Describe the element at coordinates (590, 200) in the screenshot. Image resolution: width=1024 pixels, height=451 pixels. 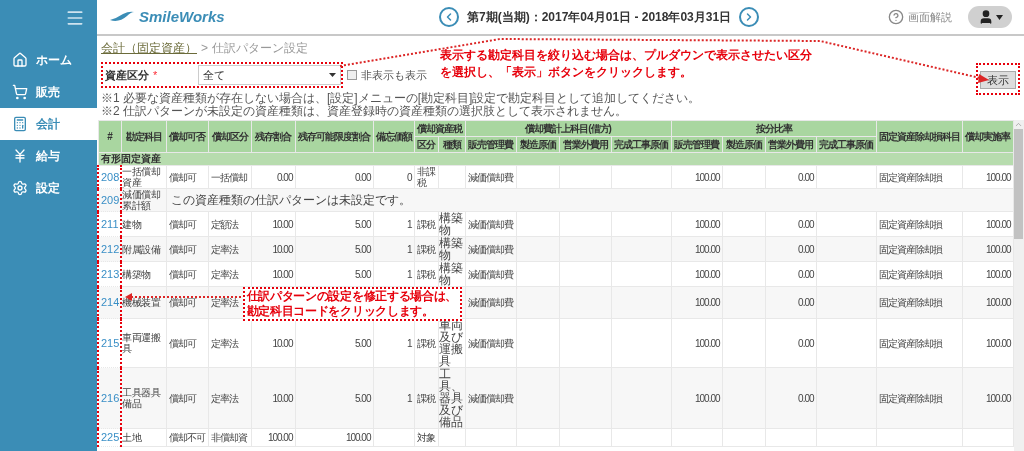
I see `table-cell: この資産種類の仕訳パターンは未設定です。` at that location.